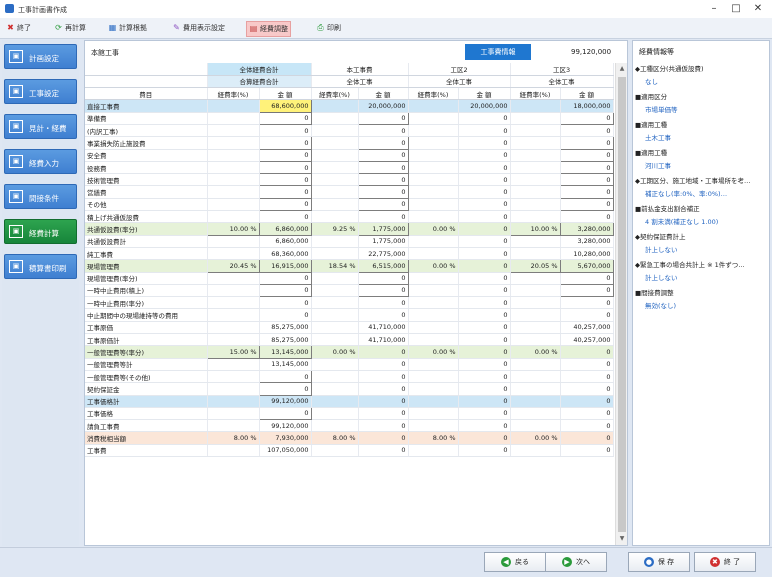  Describe the element at coordinates (259, 69) in the screenshot. I see `group-header: 全体経費合計` at that location.